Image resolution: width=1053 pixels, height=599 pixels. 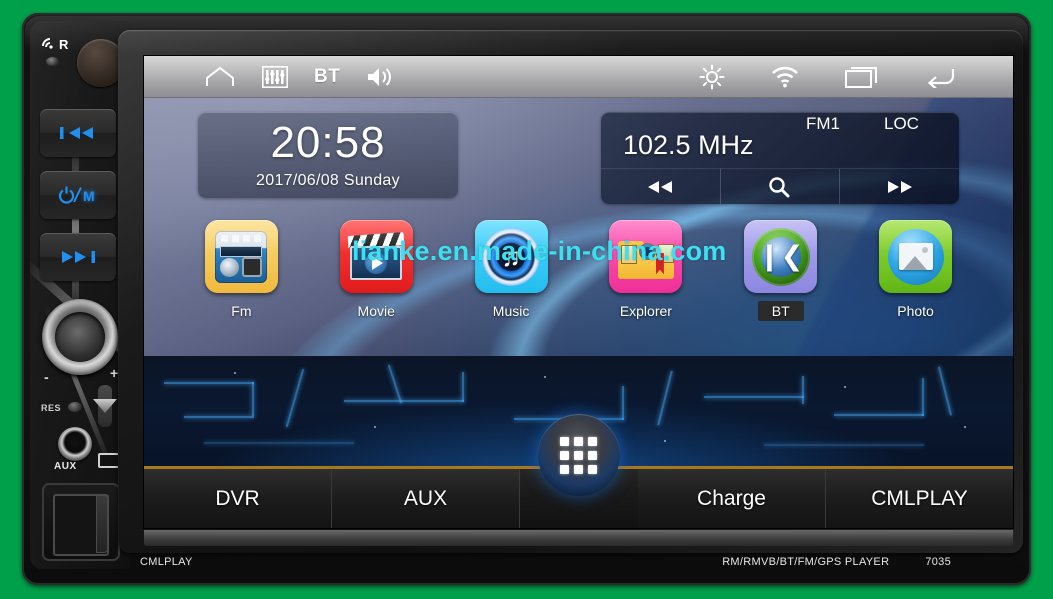 I want to click on radio-loc-label: LOC, so click(x=901, y=123).